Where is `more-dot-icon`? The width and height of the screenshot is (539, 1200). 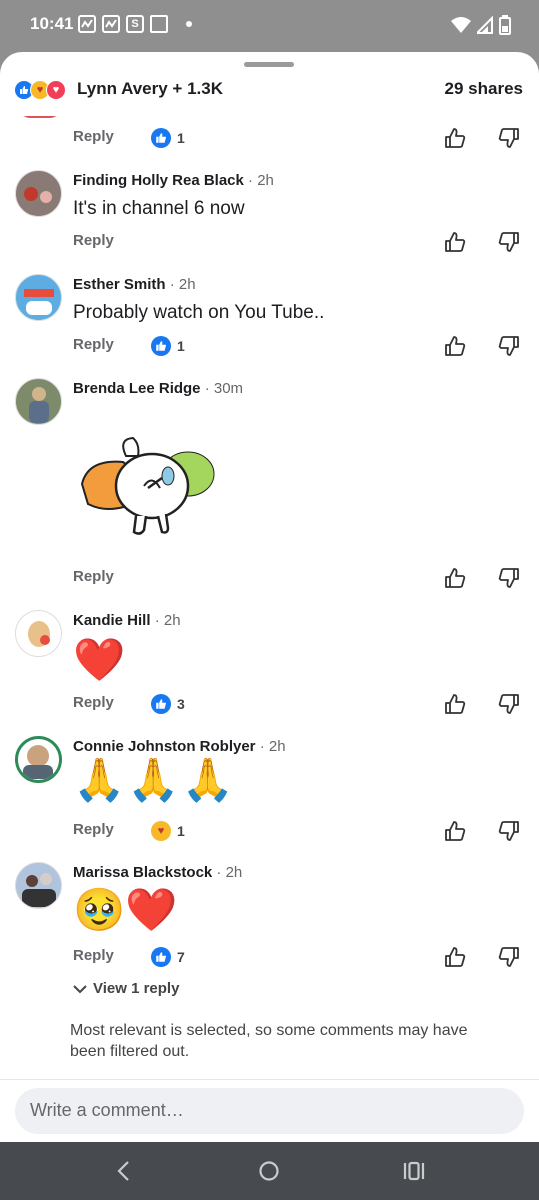
more-dot-icon is located at coordinates (189, 24).